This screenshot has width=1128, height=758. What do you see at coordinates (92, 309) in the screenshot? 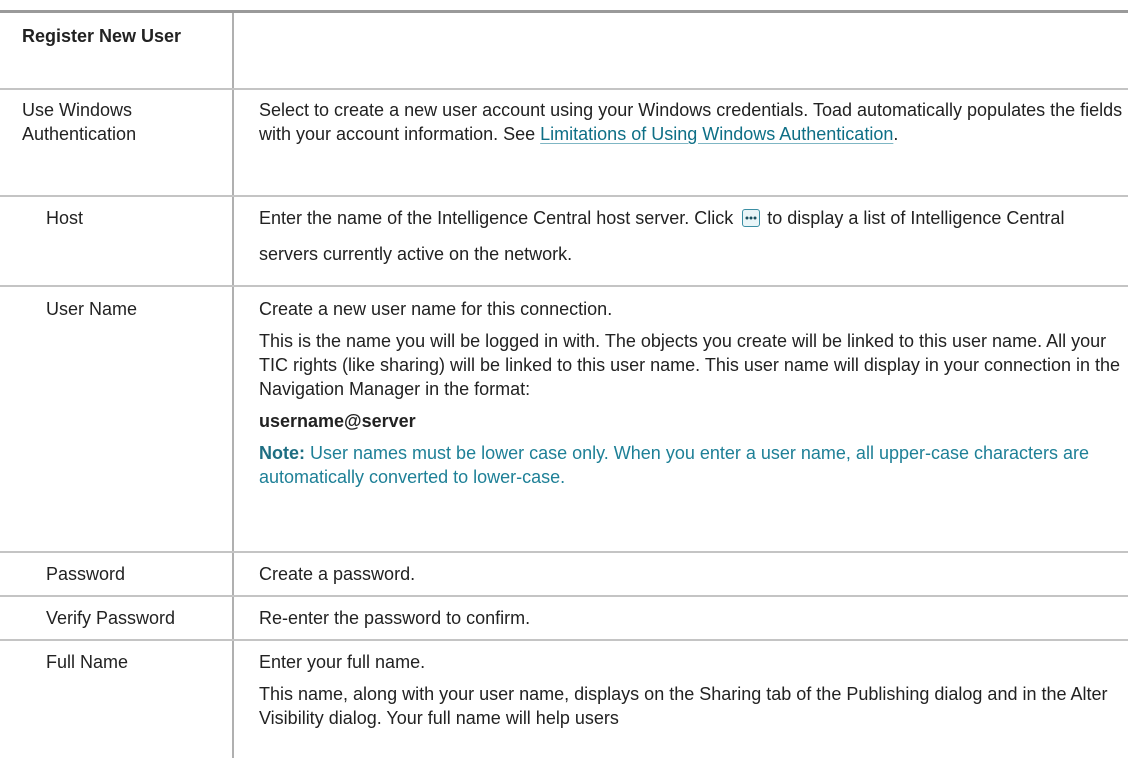
I see `row-label: User Name` at bounding box center [92, 309].